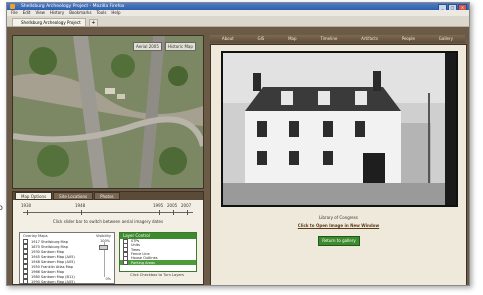 Image resolution: width=483 pixels, height=295 pixels. Describe the element at coordinates (80, 205) in the screenshot. I see `date-label: 1948` at that location.